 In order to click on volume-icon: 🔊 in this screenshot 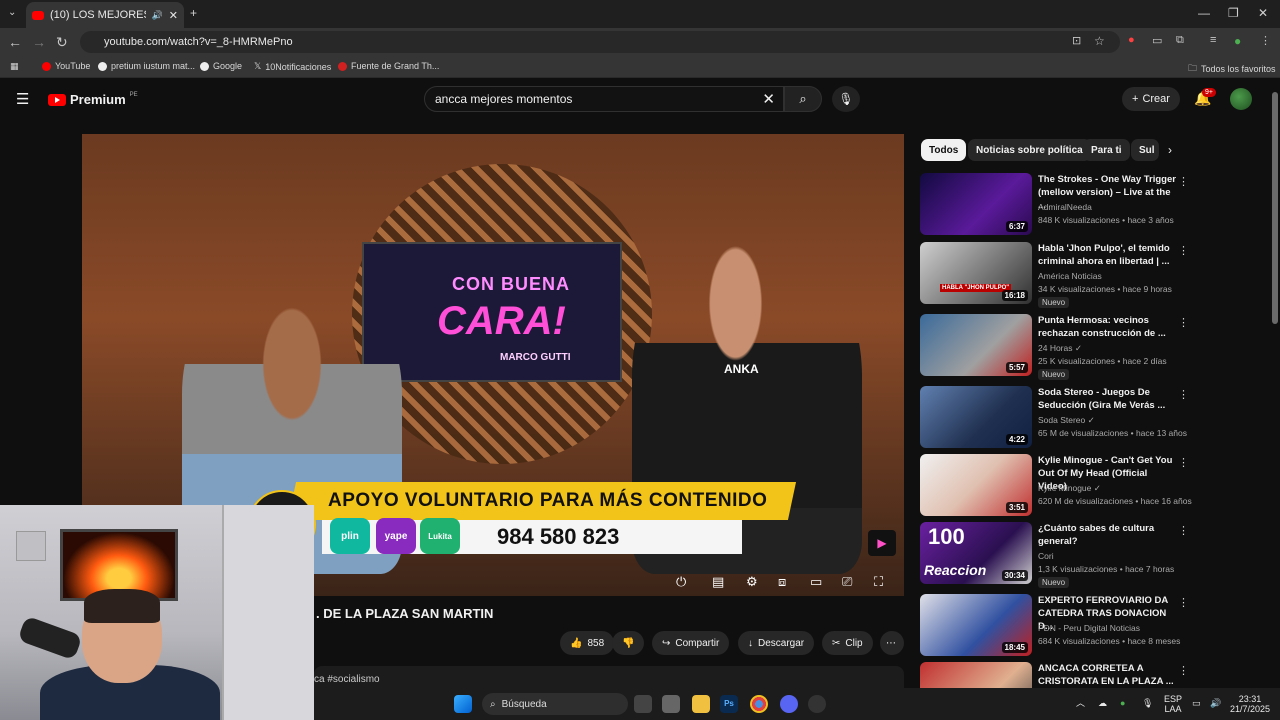, I will do `click(1215, 703)`.